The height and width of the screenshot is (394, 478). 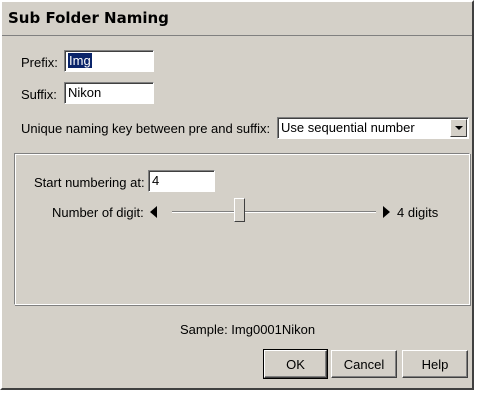 I want to click on title-bar: Sub Folder Naming, so click(x=237, y=19).